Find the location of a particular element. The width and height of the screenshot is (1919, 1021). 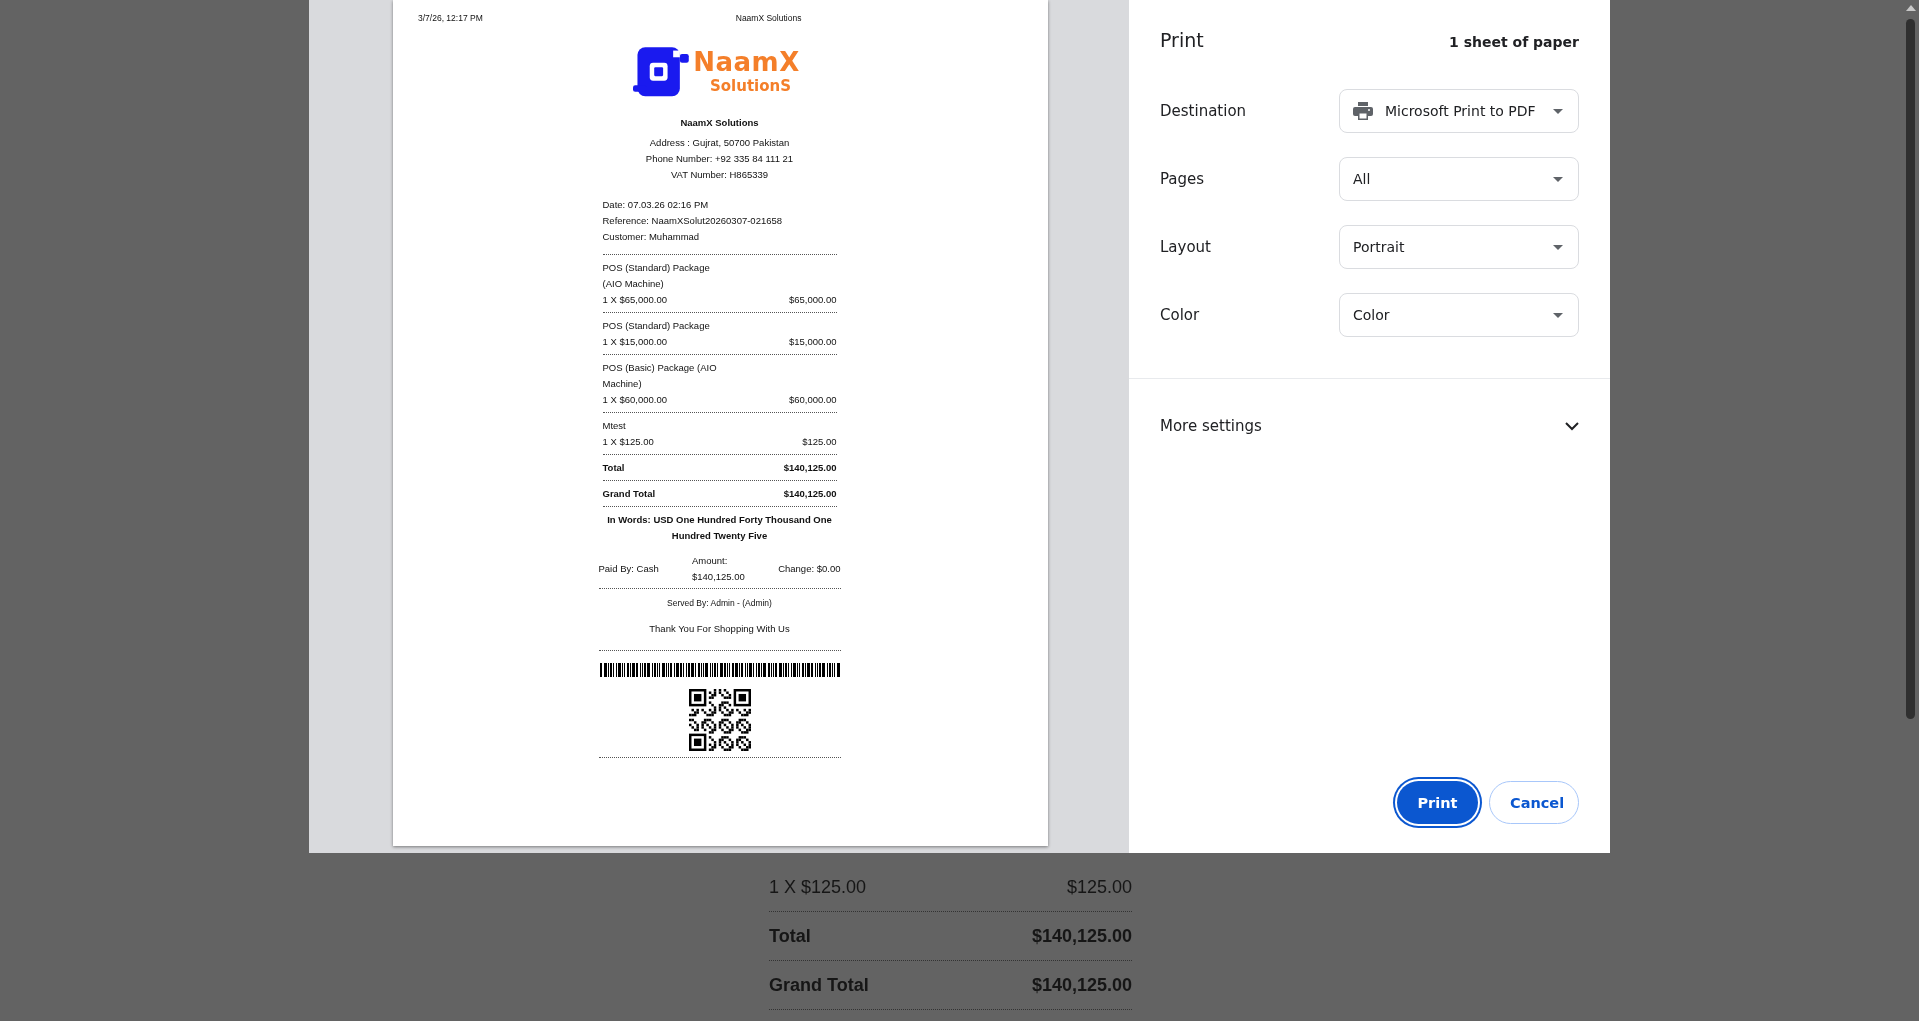

receipt-meta-line: Reference: NaamXSolut20260307-021658 is located at coordinates (693, 221).